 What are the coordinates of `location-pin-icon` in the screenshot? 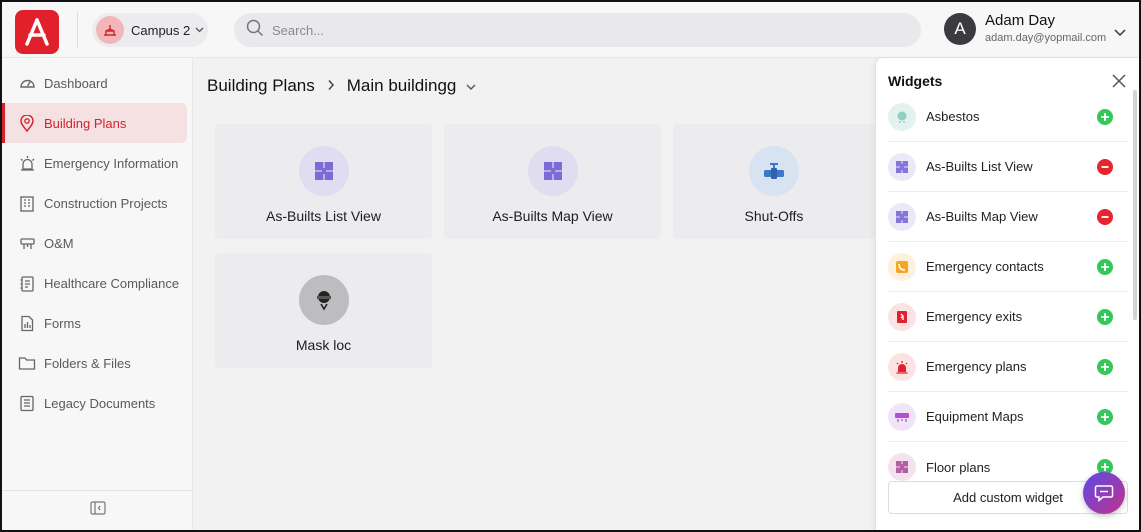 It's located at (27, 123).